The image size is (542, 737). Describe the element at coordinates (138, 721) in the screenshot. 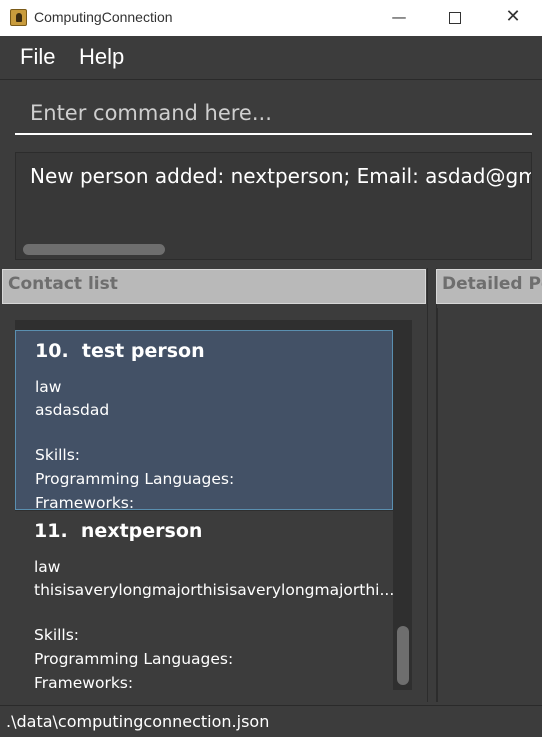

I see `data-file-path: .\data\computingconnection.json` at that location.